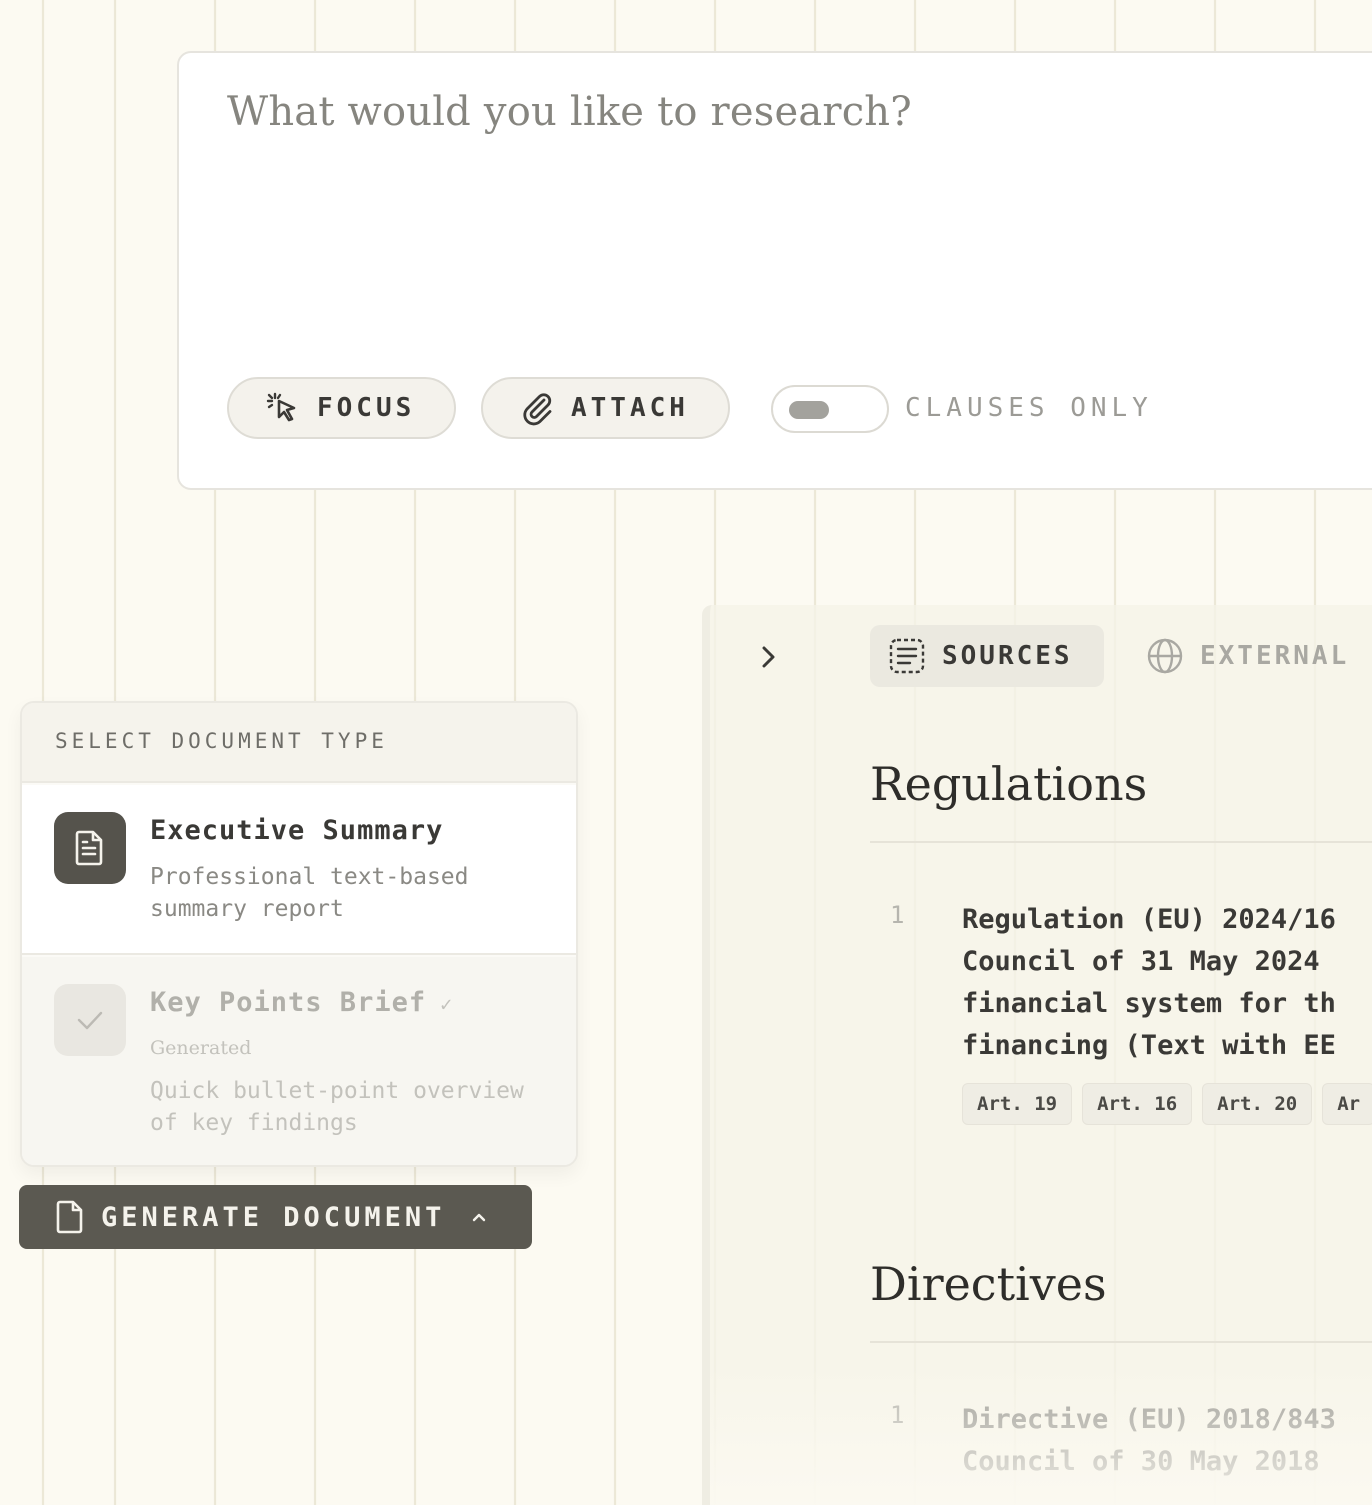 This screenshot has width=1372, height=1505. I want to click on list-icon, so click(907, 656).